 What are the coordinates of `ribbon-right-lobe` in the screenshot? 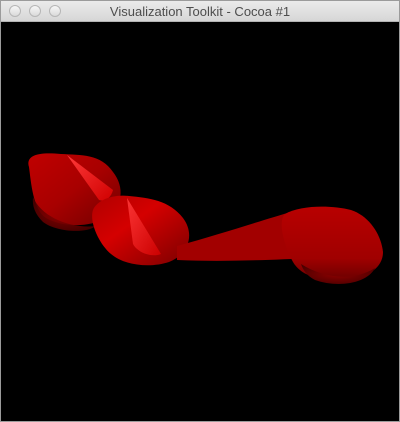 It's located at (332, 243).